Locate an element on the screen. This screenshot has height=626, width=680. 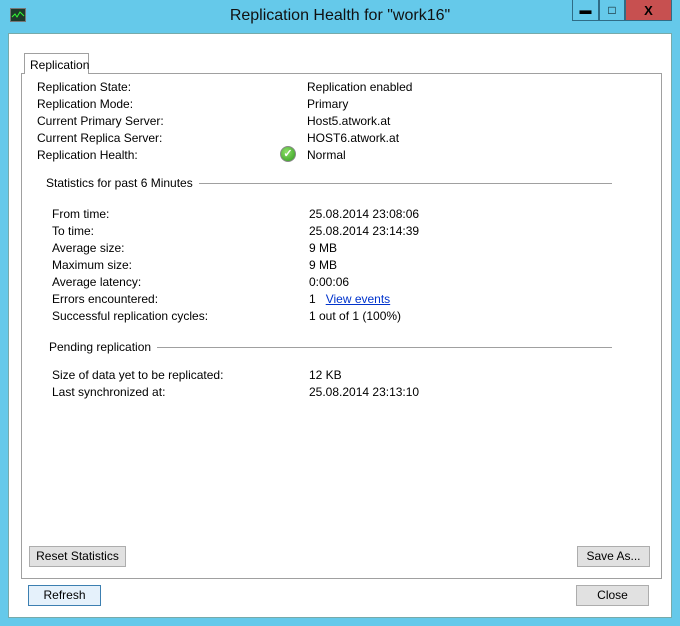
replica-server-label: Current Replica Server: is located at coordinates (100, 138).